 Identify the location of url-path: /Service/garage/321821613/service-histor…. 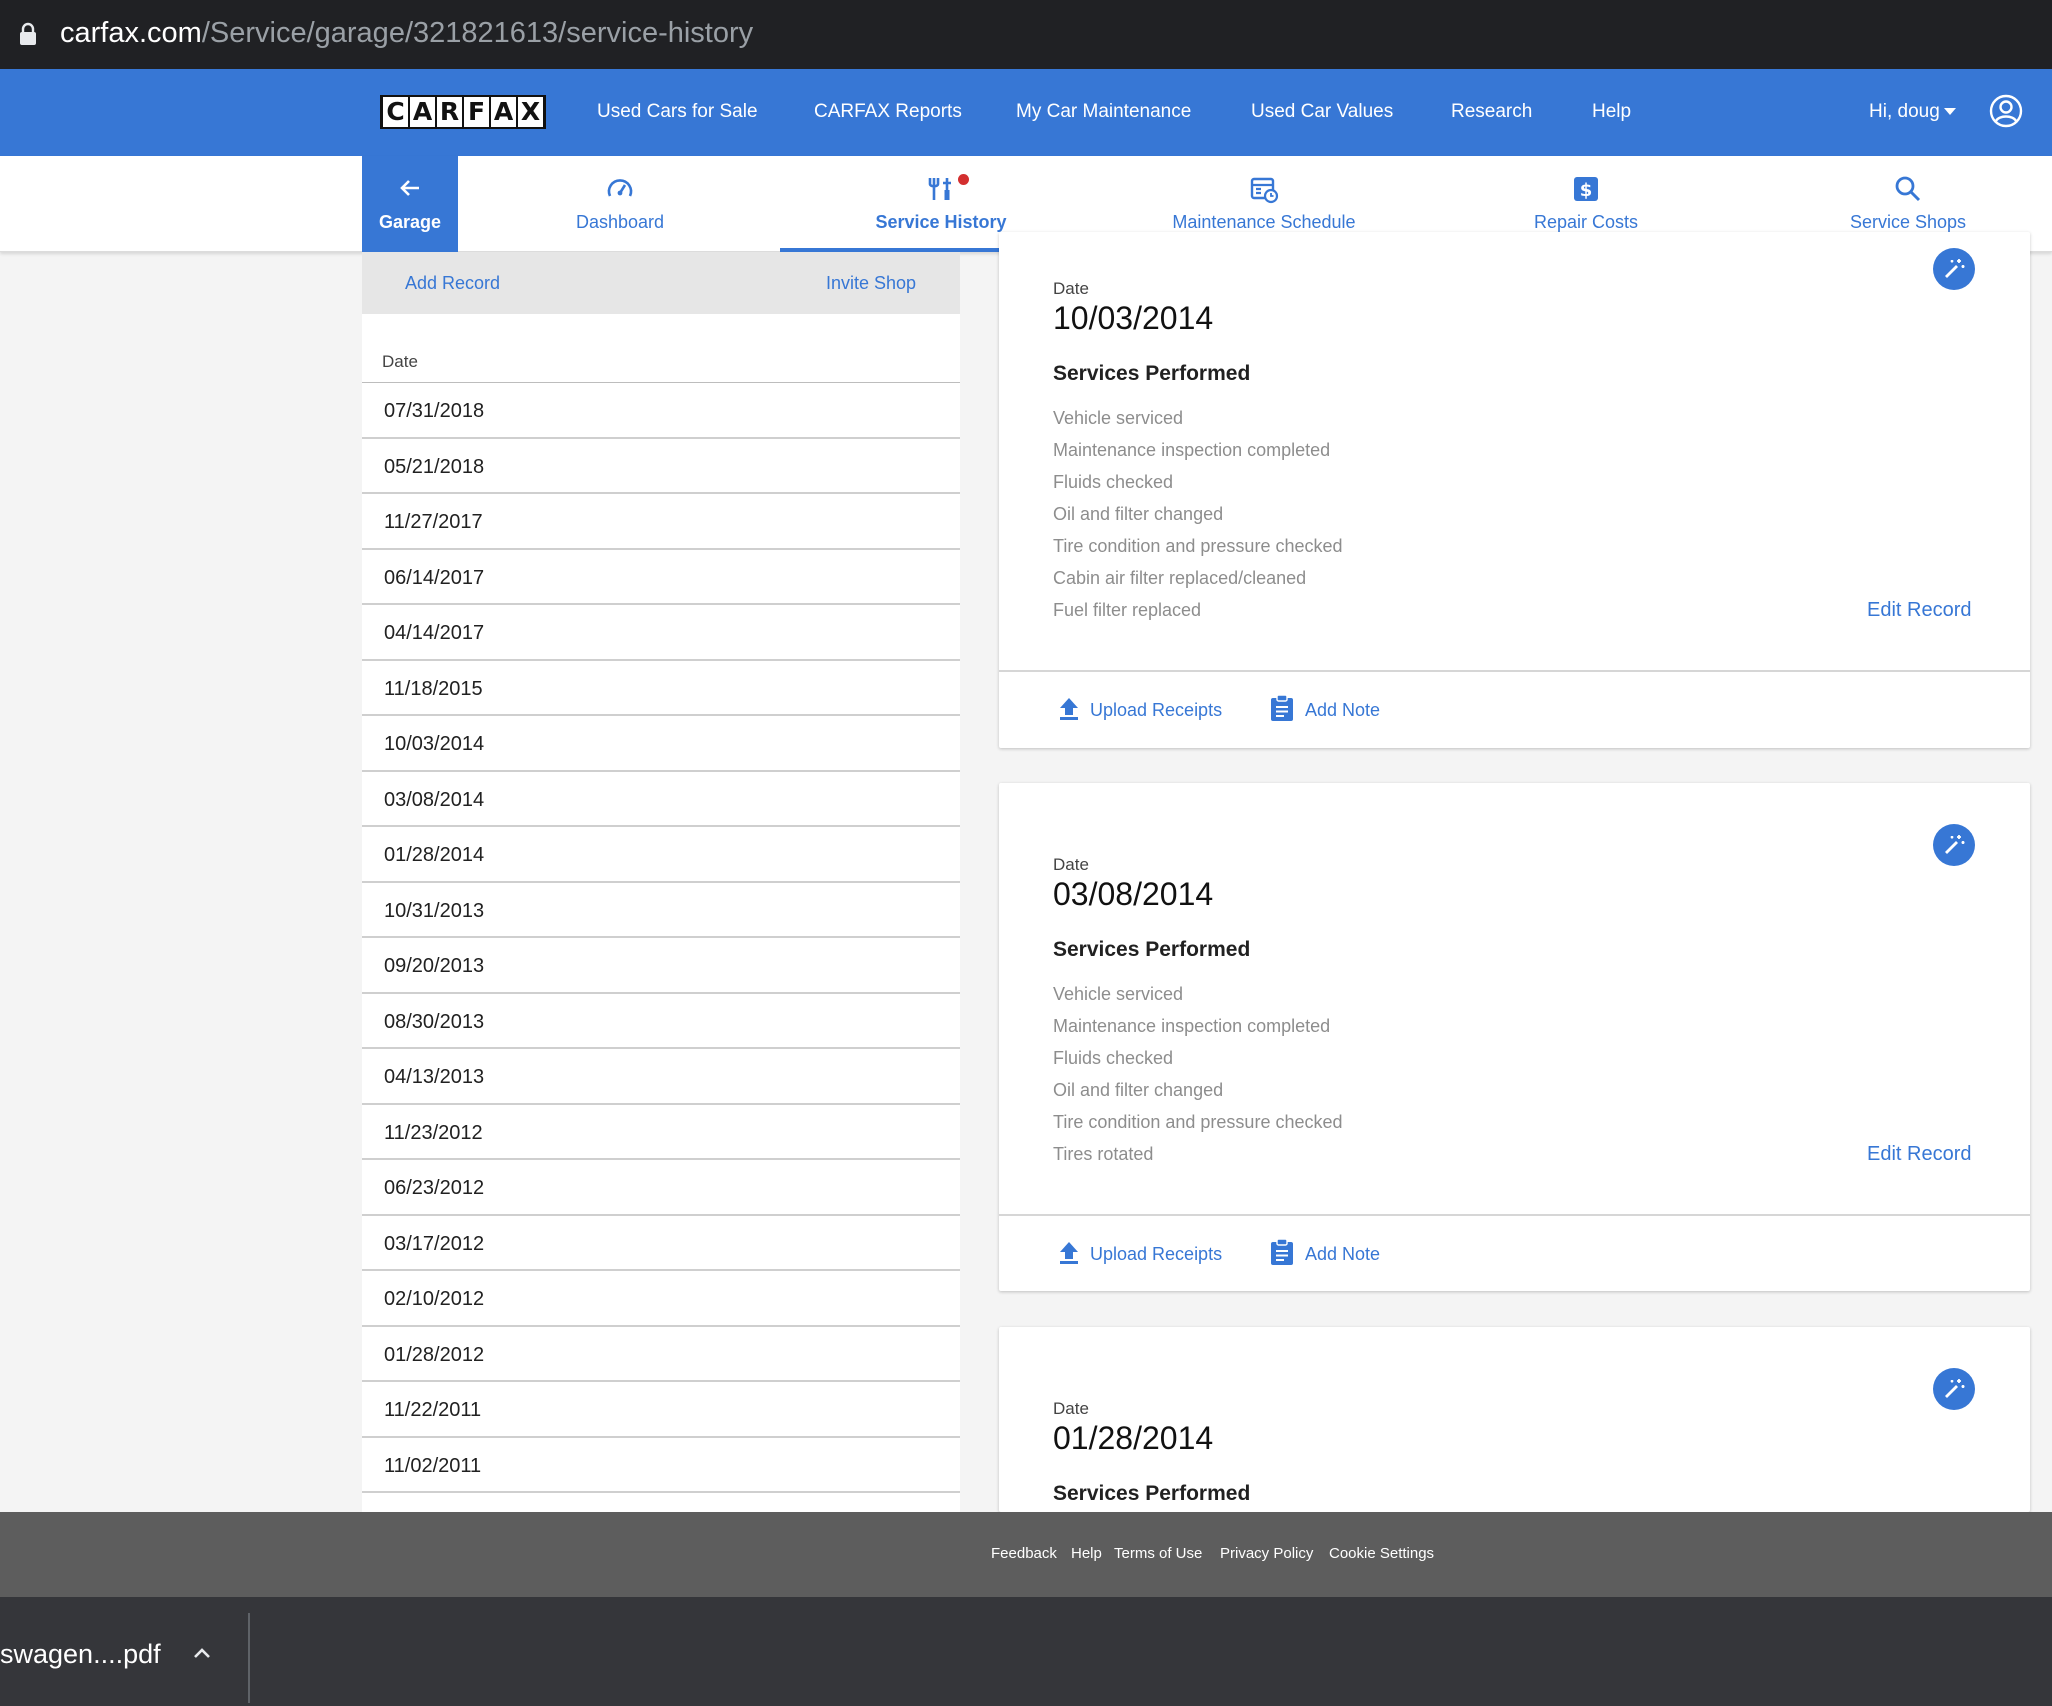
(477, 33).